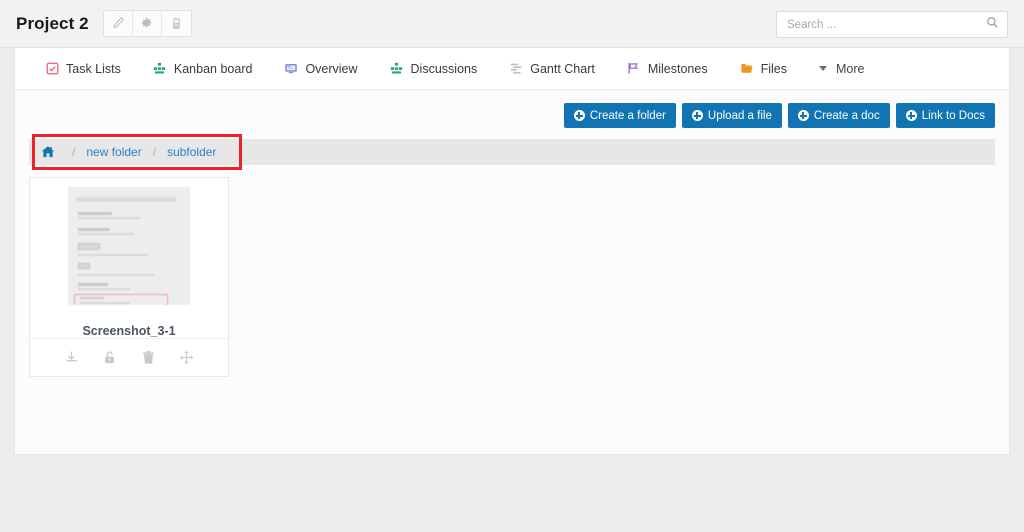 The width and height of the screenshot is (1024, 532). I want to click on breadcrumb-zone: / new folder / subfolder, so click(512, 149).